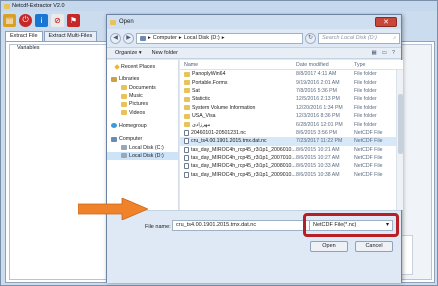 The height and width of the screenshot is (286, 438). I want to click on file-date: 8/8/2017 4:11 AM, so click(316, 74).